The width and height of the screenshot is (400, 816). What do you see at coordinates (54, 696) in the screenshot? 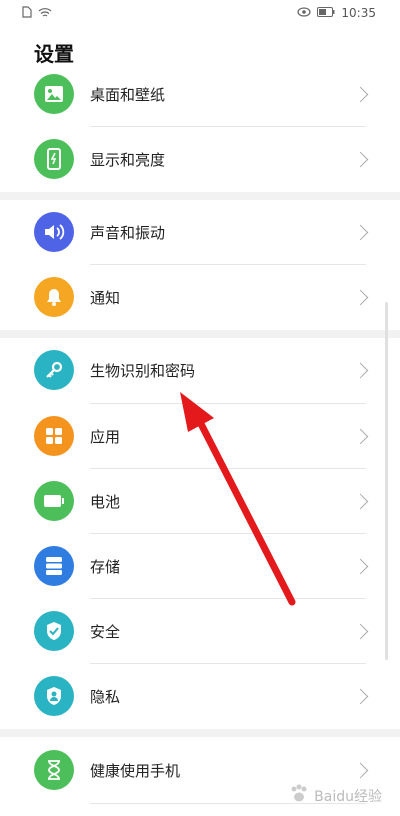
I see `privacy-shield-icon` at bounding box center [54, 696].